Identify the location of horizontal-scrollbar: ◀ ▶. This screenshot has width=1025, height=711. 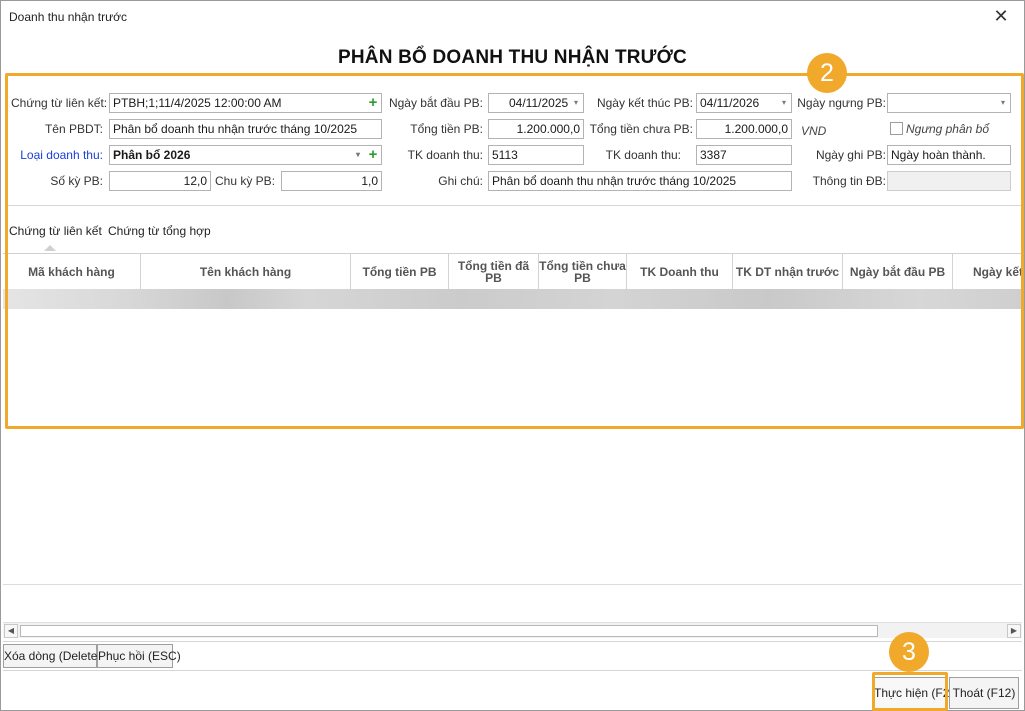
(512, 630).